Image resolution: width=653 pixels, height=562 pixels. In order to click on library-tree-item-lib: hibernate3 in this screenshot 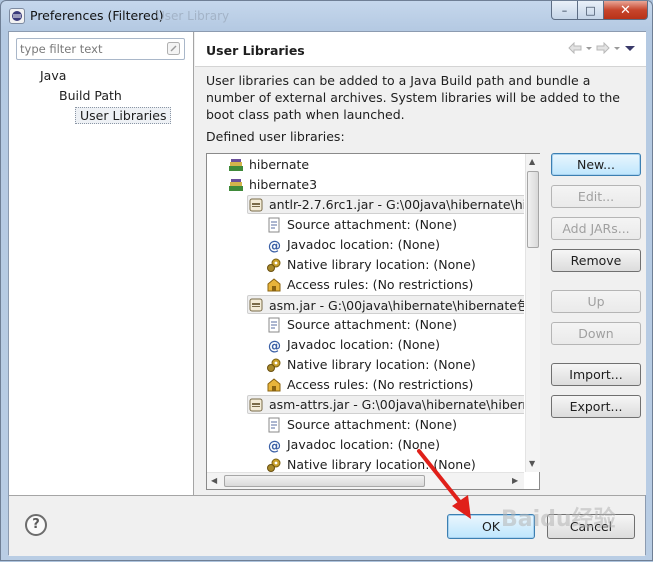, I will do `click(272, 184)`.